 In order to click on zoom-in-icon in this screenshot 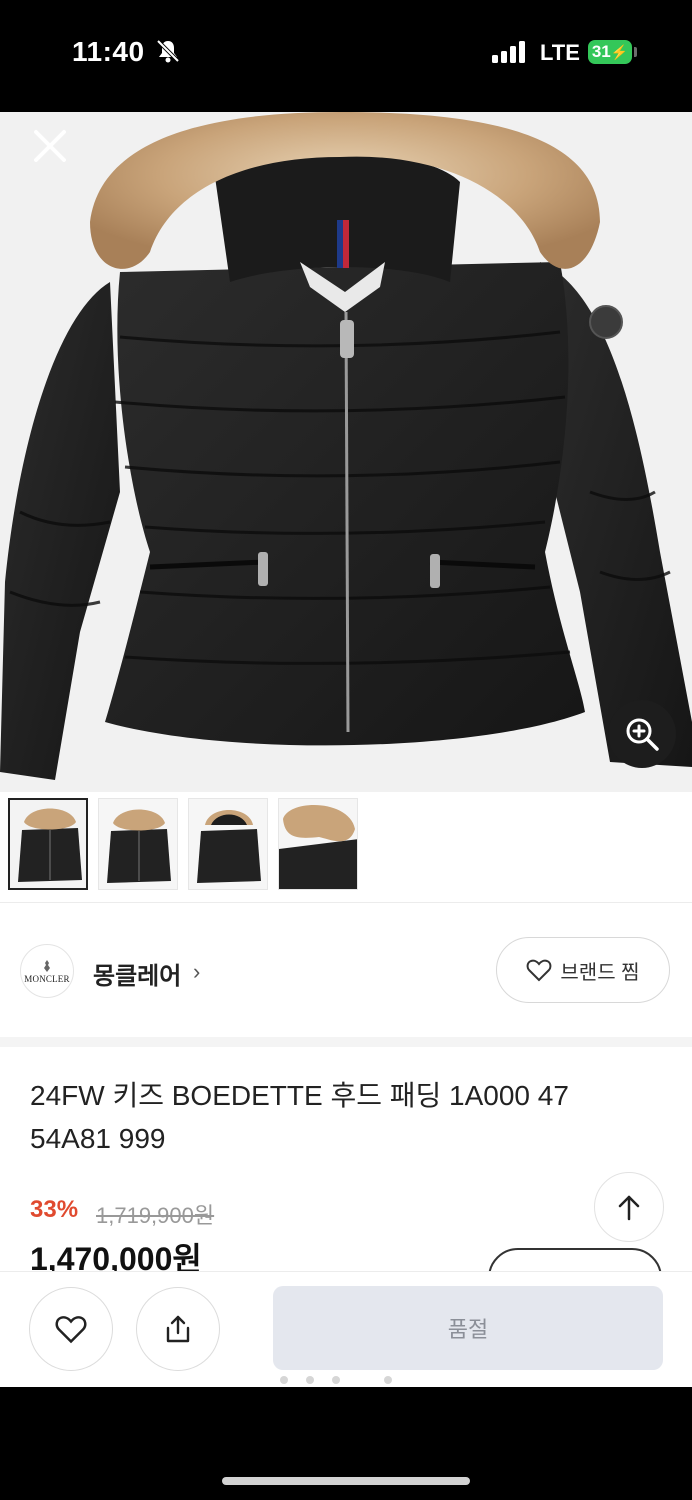, I will do `click(642, 734)`.